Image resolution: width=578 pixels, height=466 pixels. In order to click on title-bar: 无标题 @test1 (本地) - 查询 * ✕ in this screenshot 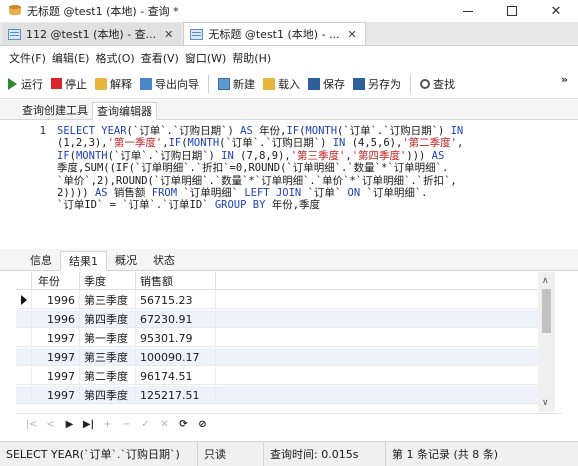, I will do `click(289, 11)`.